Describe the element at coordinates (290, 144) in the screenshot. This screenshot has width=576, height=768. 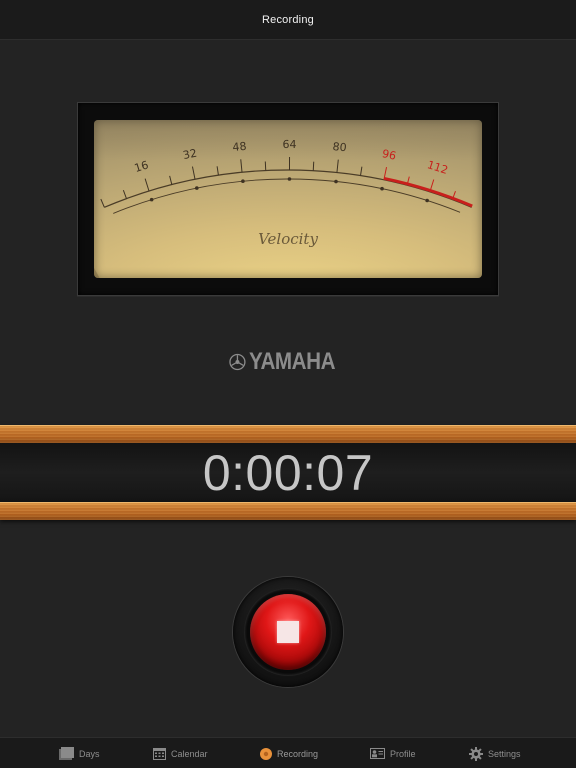
I see `meter-scale-label: 64` at that location.